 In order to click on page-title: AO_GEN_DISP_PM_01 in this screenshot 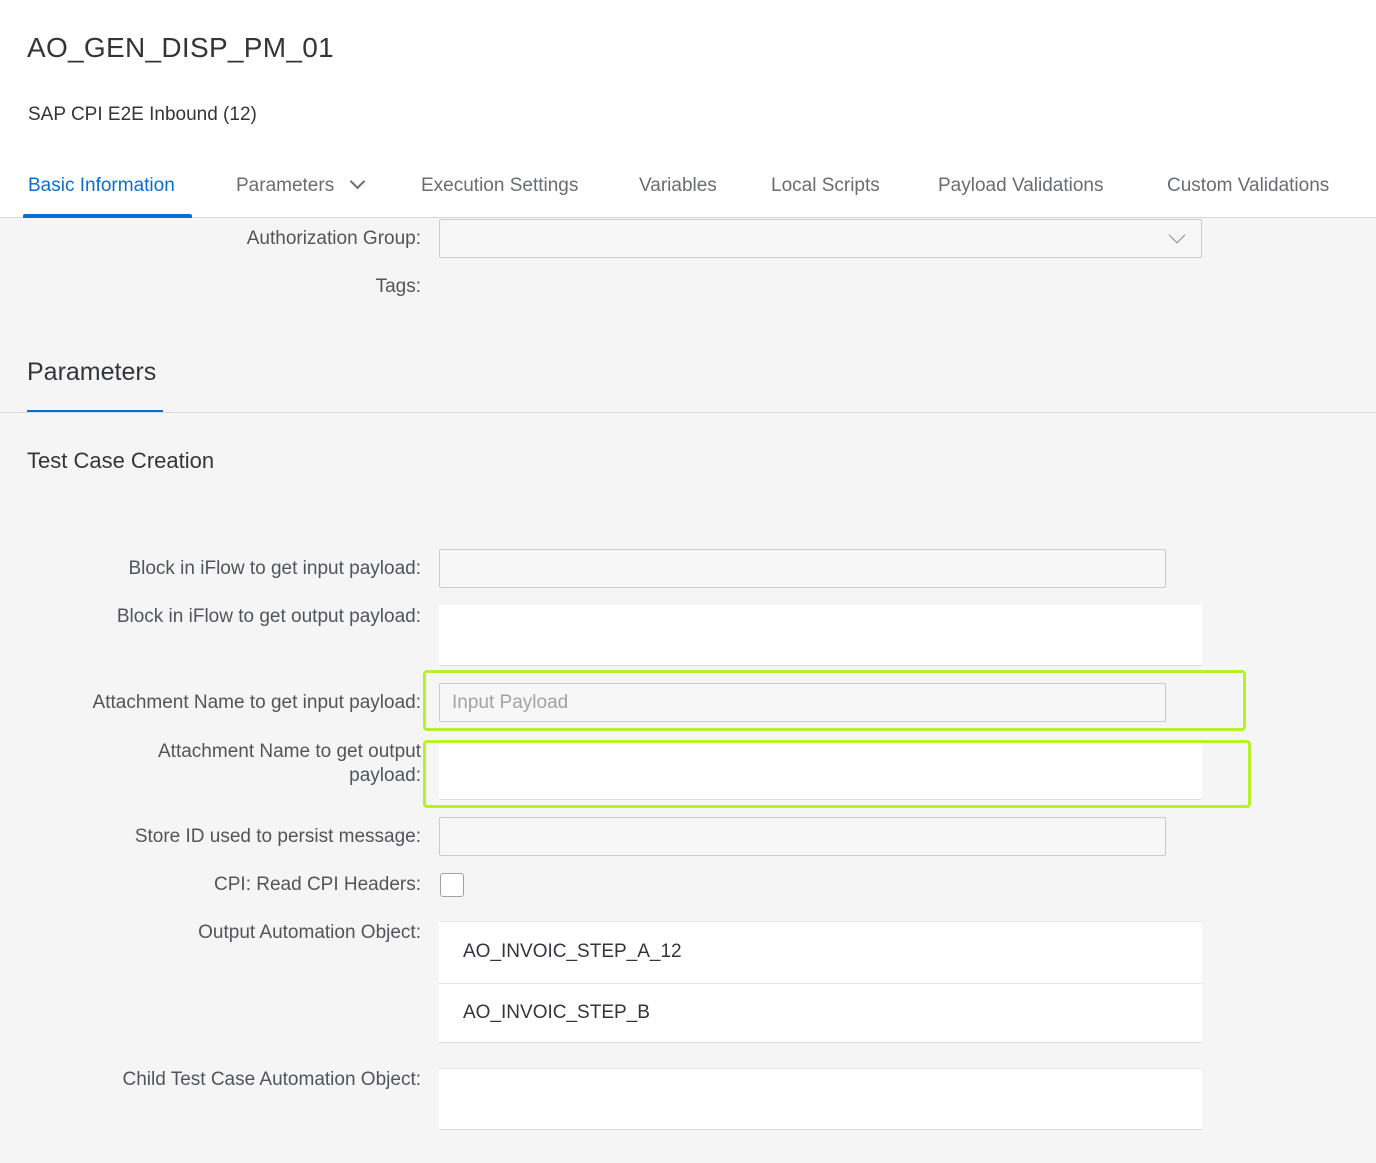, I will do `click(181, 47)`.